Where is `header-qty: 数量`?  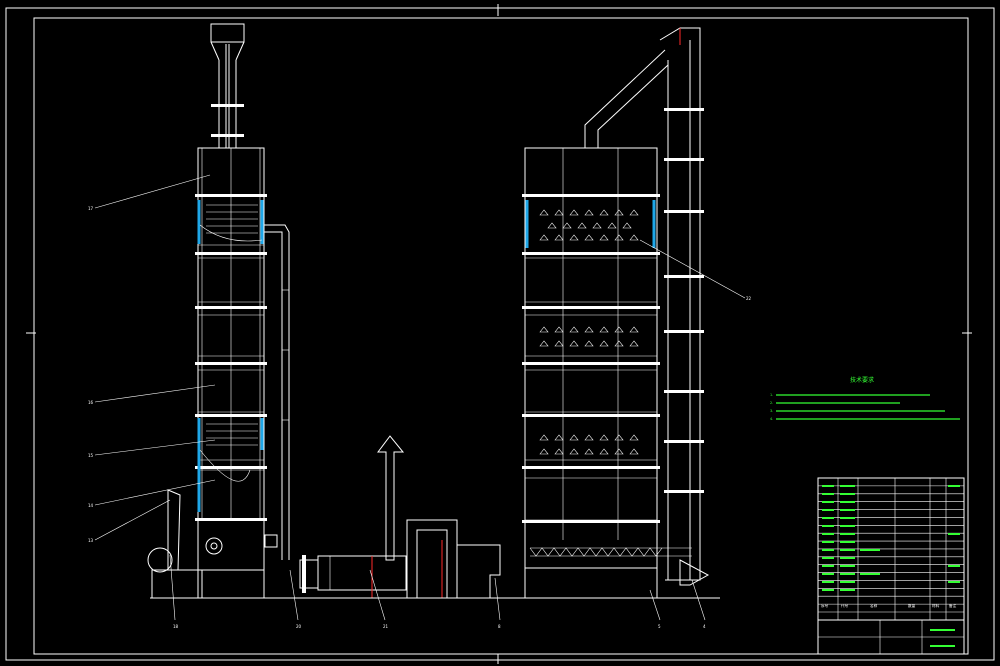
header-qty: 数量 is located at coordinates (912, 605).